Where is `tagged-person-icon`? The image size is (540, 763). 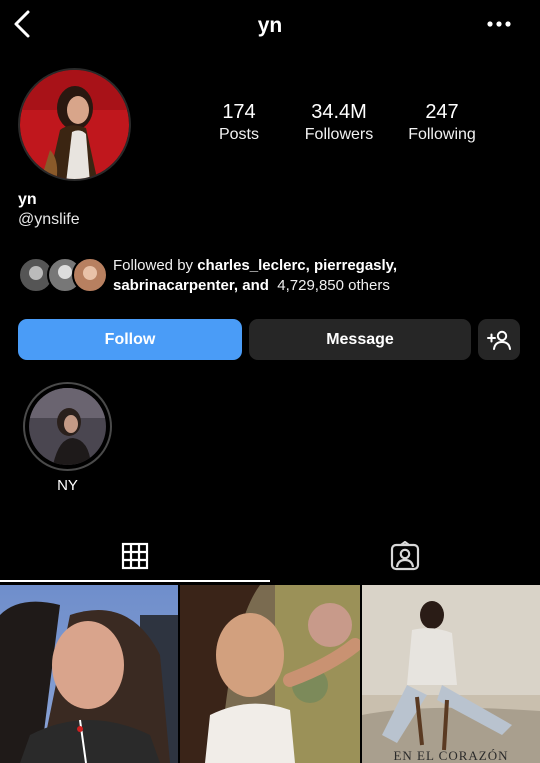 tagged-person-icon is located at coordinates (405, 556).